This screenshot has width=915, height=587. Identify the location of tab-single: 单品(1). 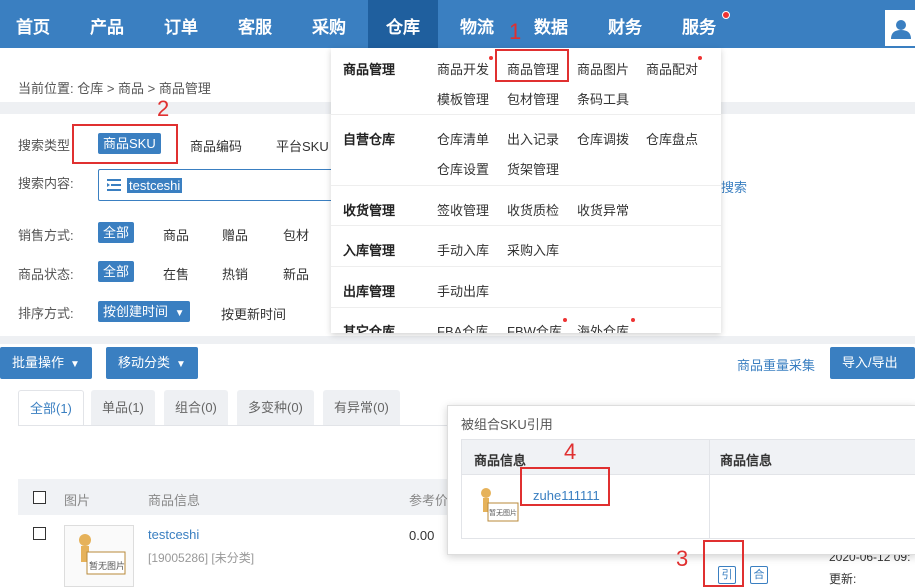
(123, 407).